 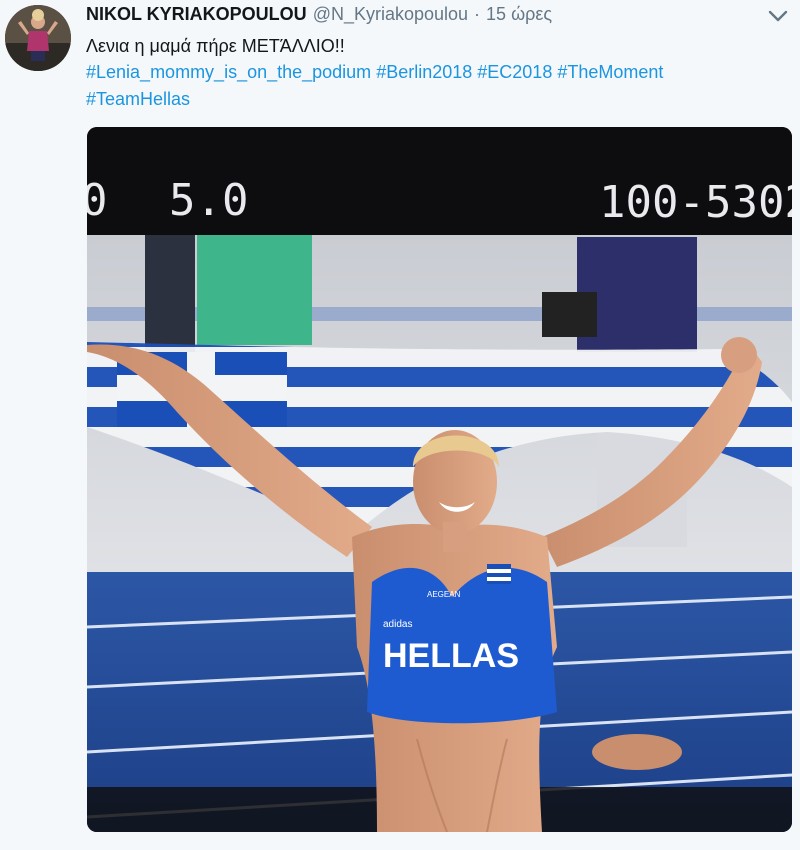 What do you see at coordinates (397, 624) in the screenshot?
I see `jersey-brand: adidas` at bounding box center [397, 624].